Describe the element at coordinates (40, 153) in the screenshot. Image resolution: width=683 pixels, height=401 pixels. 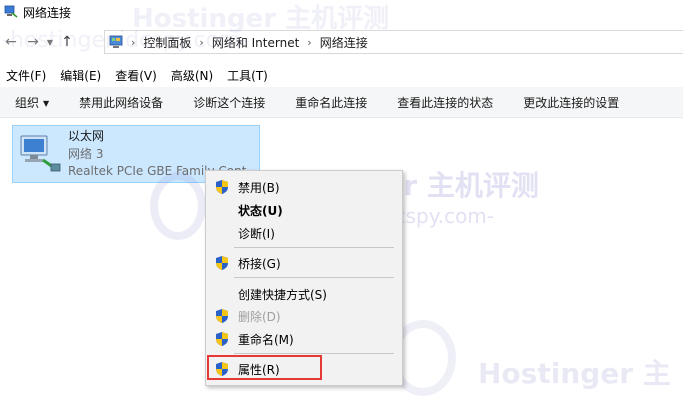
I see `ethernet-adapter-icon` at that location.